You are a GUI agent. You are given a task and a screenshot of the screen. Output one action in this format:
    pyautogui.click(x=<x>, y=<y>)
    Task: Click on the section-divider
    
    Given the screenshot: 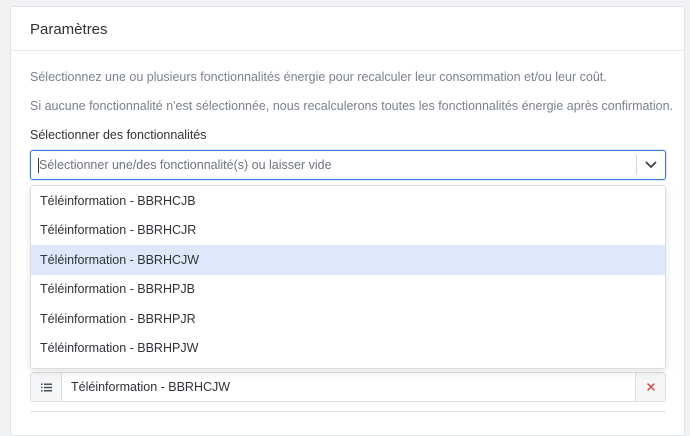 What is the action you would take?
    pyautogui.click(x=348, y=411)
    